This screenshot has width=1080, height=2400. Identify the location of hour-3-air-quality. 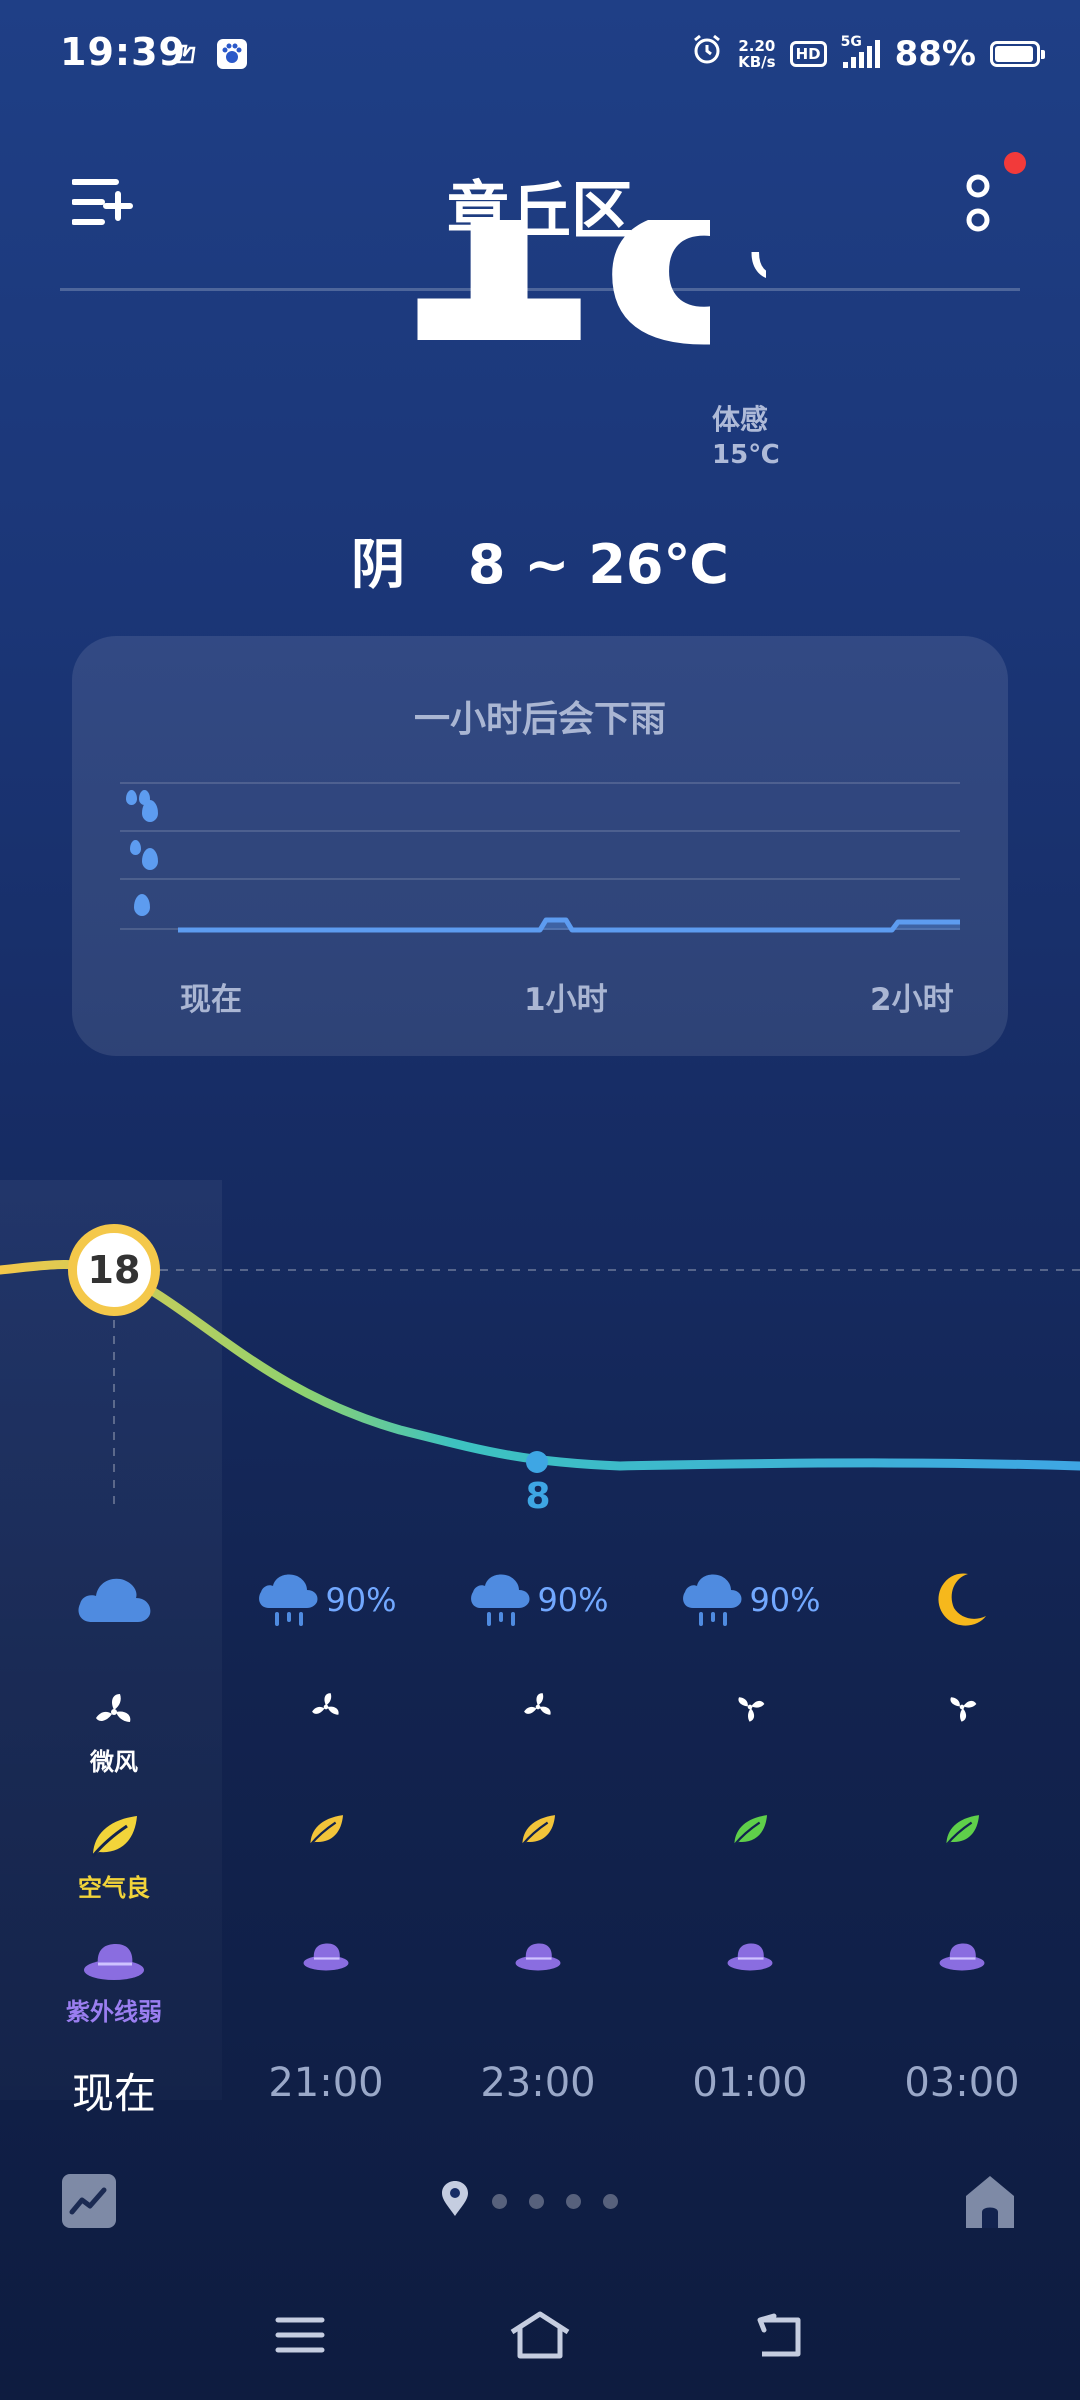
(750, 1832).